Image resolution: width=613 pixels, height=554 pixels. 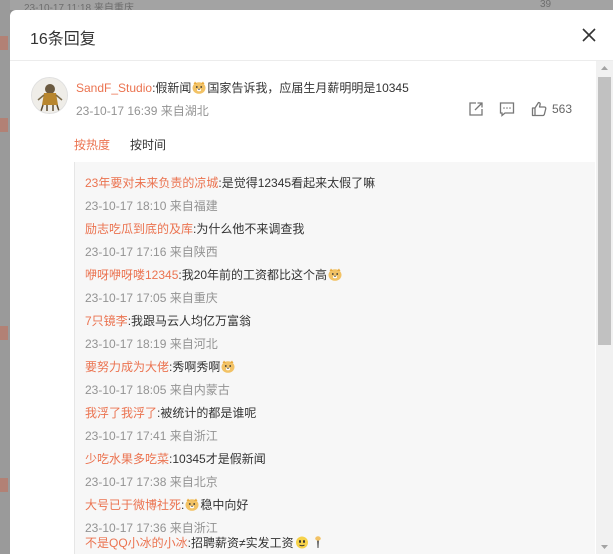 I want to click on avatar-figure-icon, so click(x=49, y=95).